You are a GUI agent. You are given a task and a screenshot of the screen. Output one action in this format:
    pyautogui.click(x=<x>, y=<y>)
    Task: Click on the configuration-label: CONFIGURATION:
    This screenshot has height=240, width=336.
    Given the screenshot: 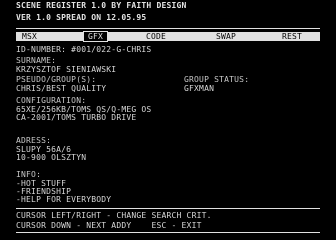 What is the action you would take?
    pyautogui.click(x=51, y=100)
    